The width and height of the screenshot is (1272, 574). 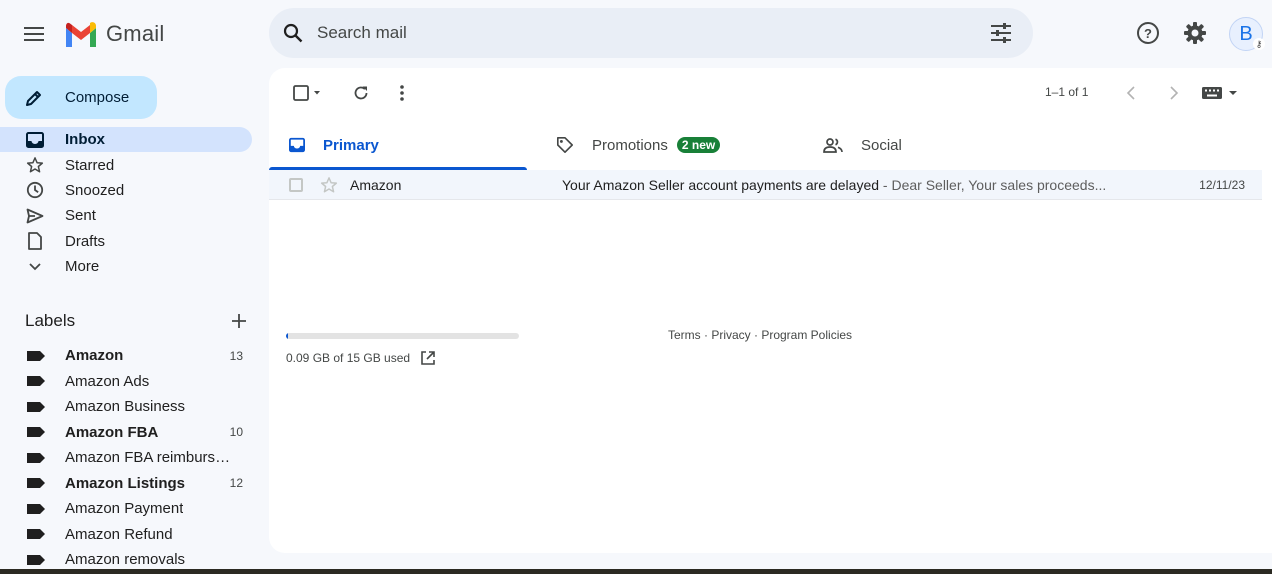 I want to click on avatar-letter: B, so click(x=1246, y=33).